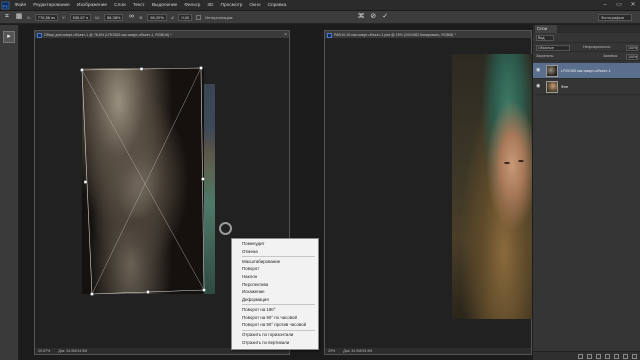  Describe the element at coordinates (275, 300) in the screenshot. I see `menu-item-warp: Деформация` at that location.